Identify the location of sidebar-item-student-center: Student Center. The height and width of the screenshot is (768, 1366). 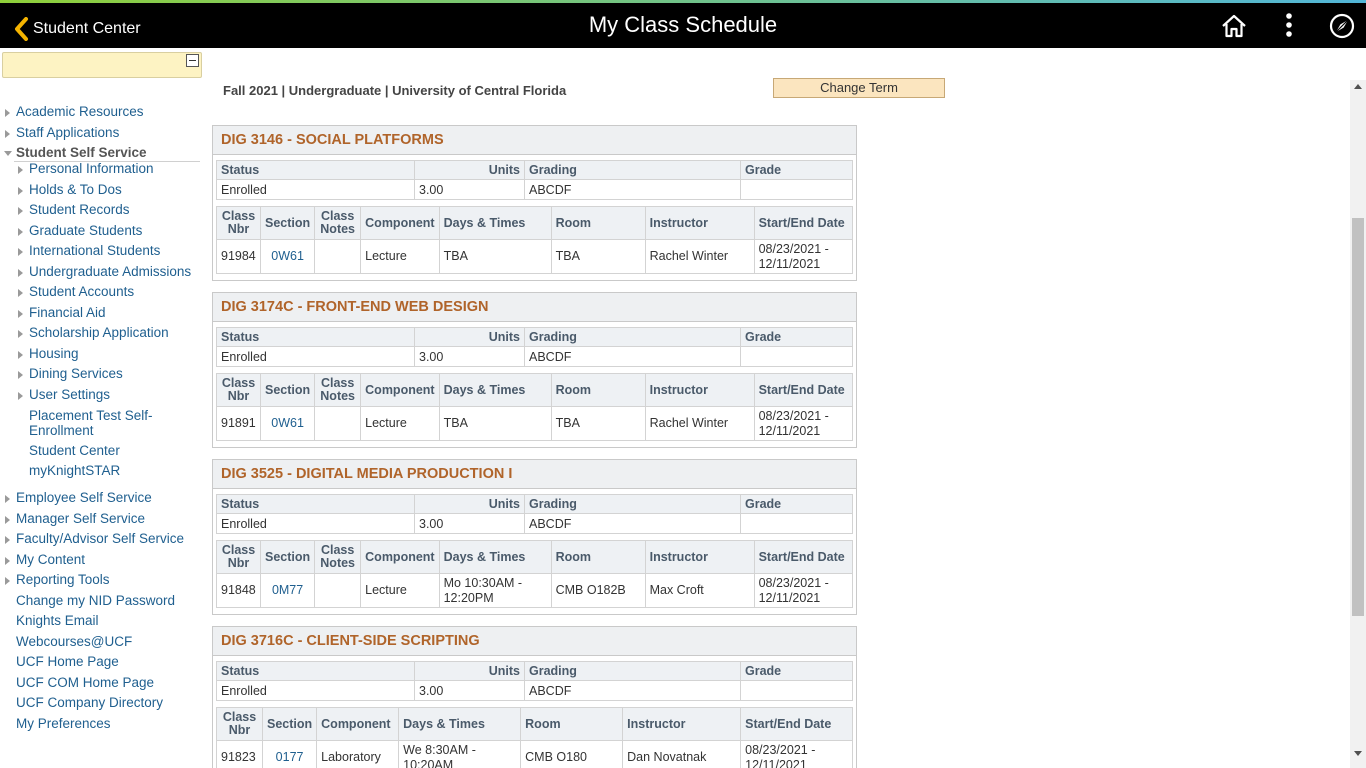
(74, 451).